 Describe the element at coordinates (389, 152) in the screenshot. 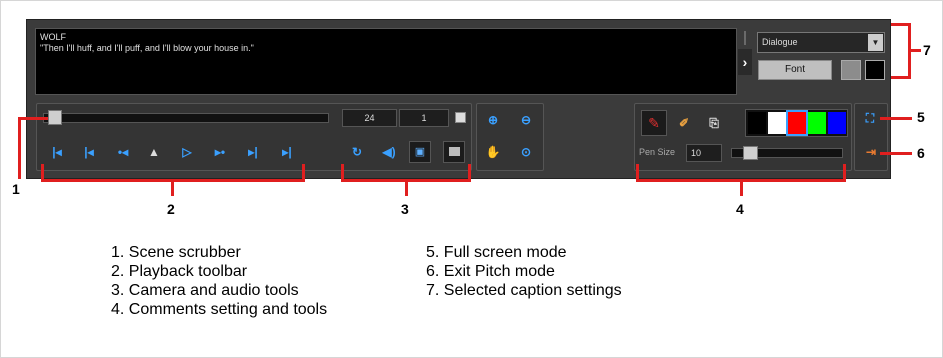

I see `sound-icon: ◀)` at that location.